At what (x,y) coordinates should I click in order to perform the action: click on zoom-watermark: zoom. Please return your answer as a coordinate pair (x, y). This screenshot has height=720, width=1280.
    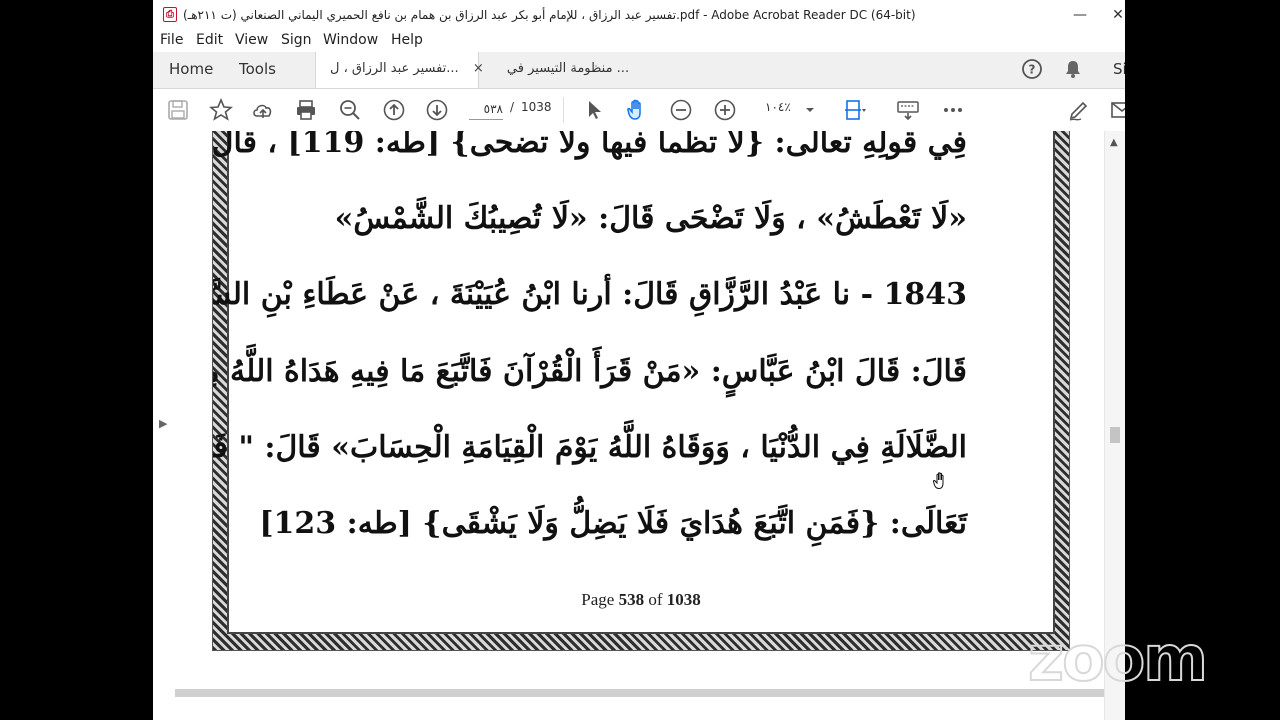
    Looking at the image, I should click on (1118, 658).